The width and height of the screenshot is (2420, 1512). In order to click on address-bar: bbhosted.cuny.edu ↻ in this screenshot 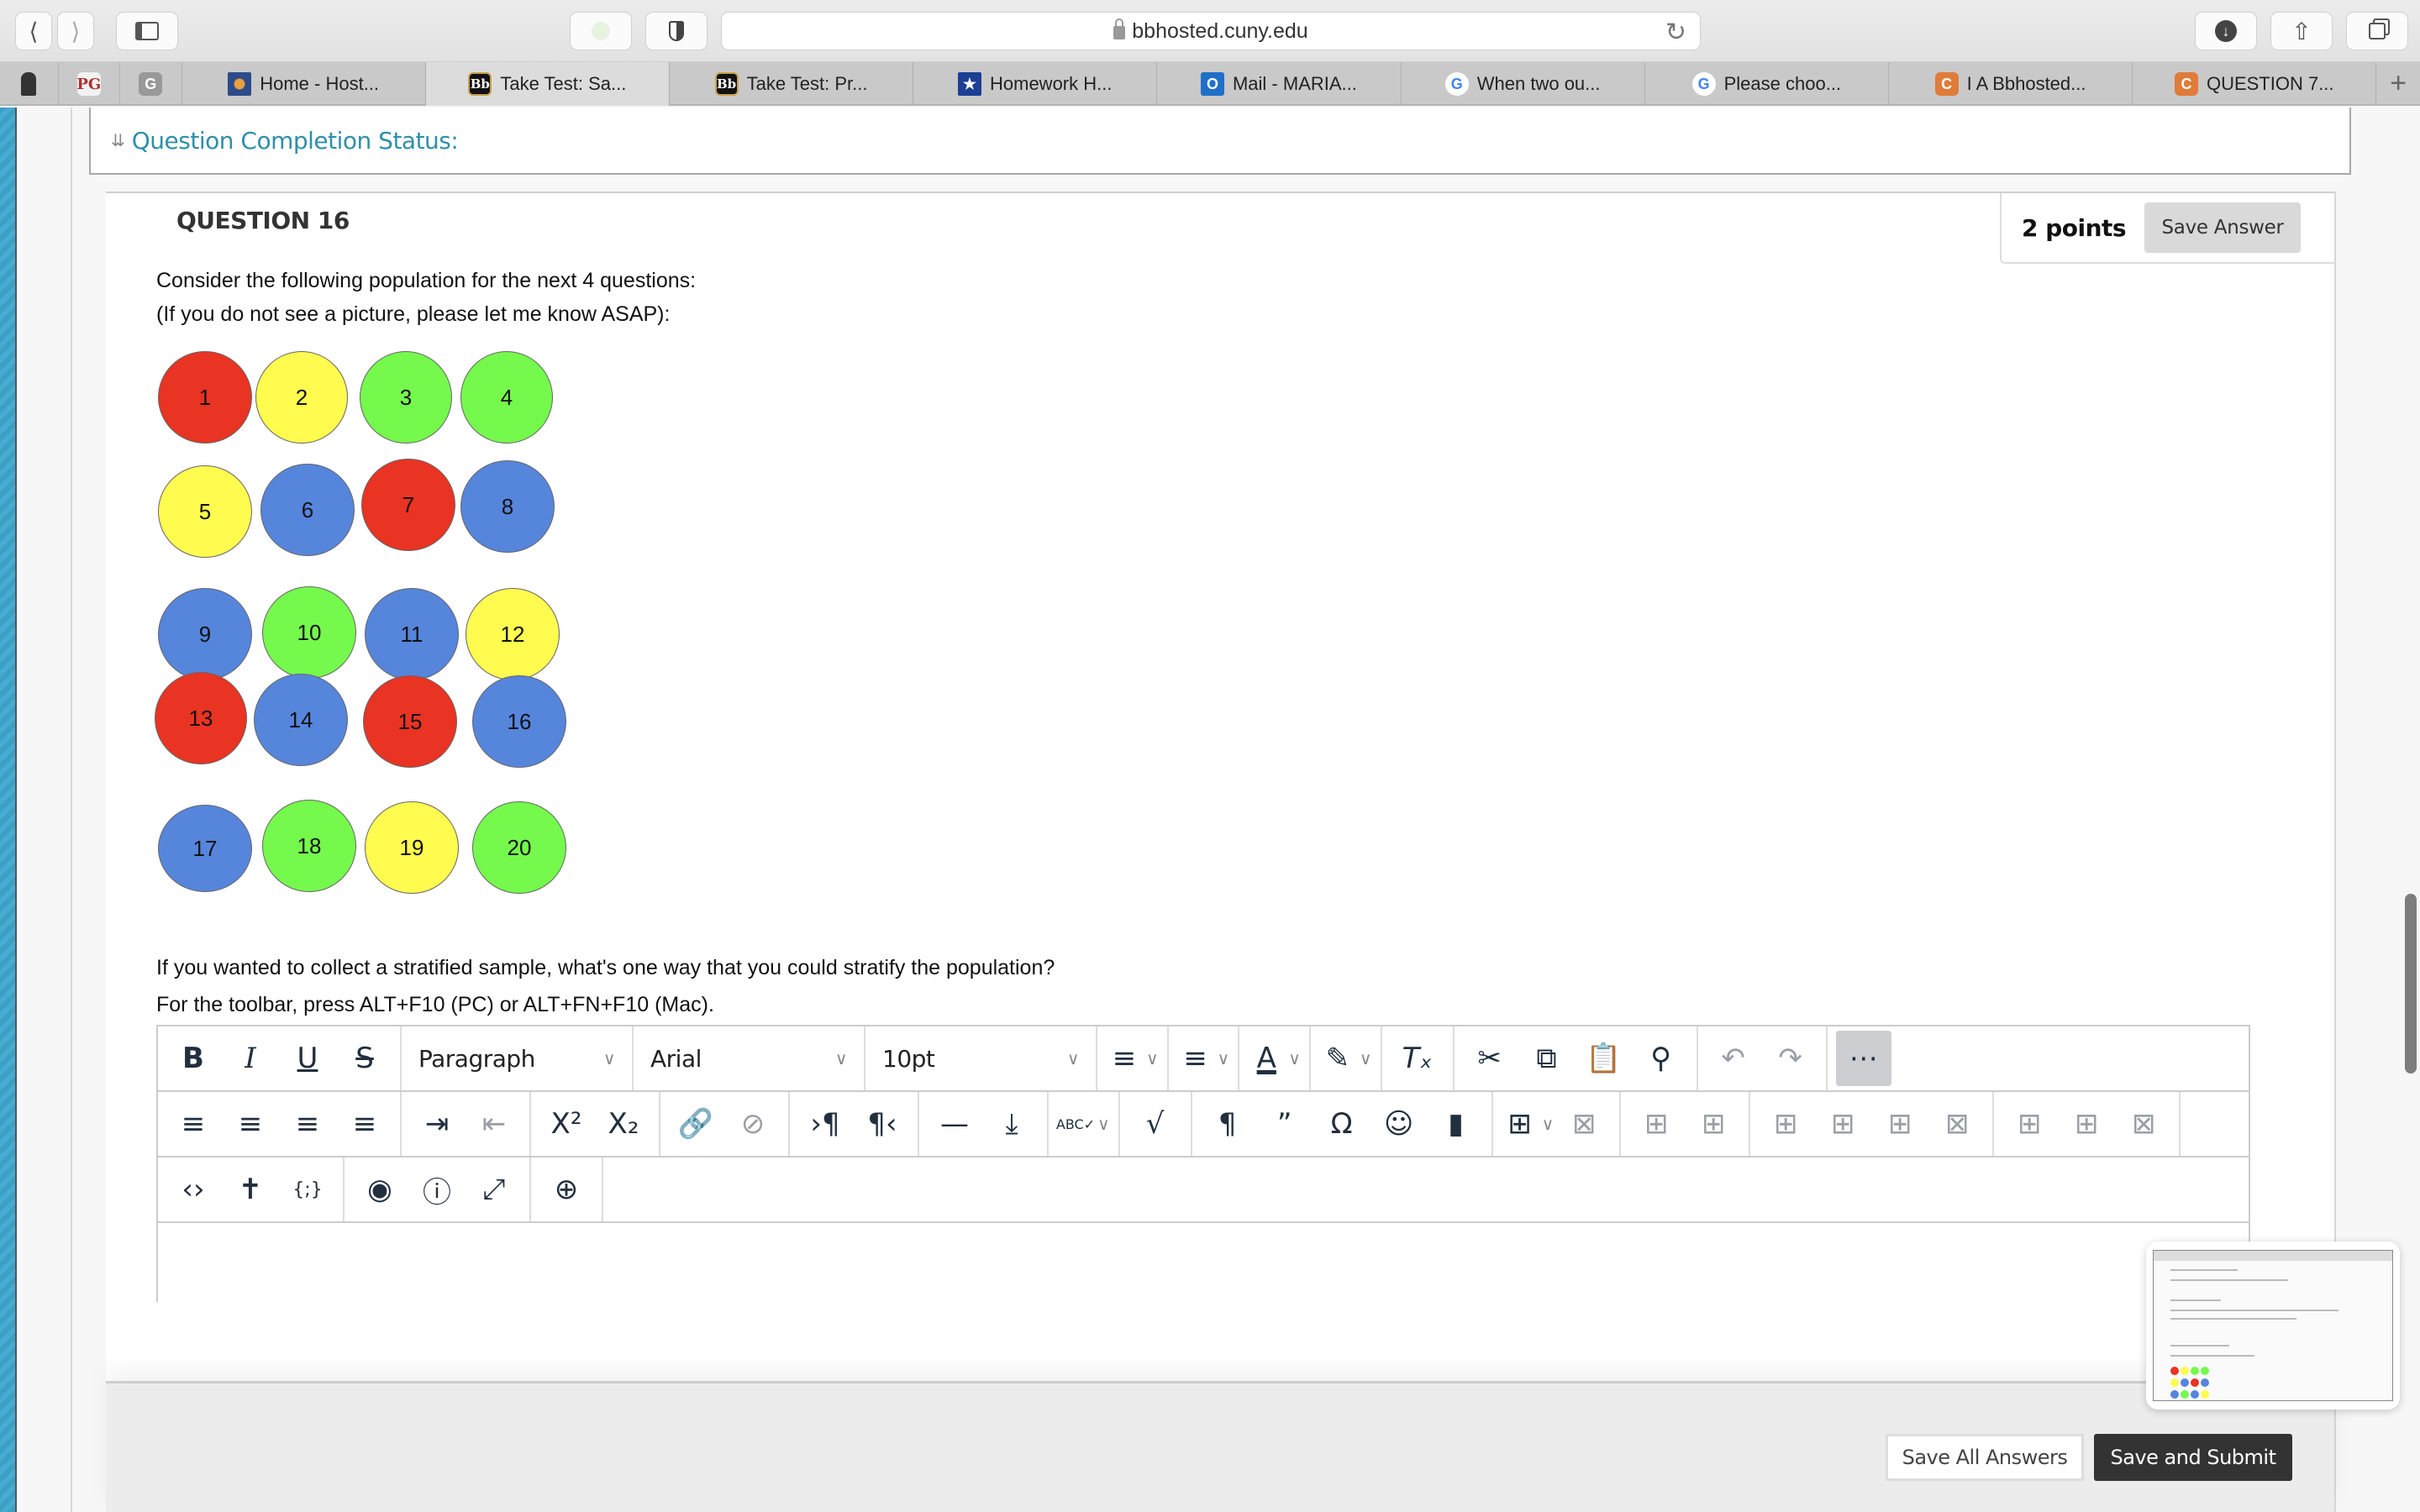, I will do `click(1211, 31)`.